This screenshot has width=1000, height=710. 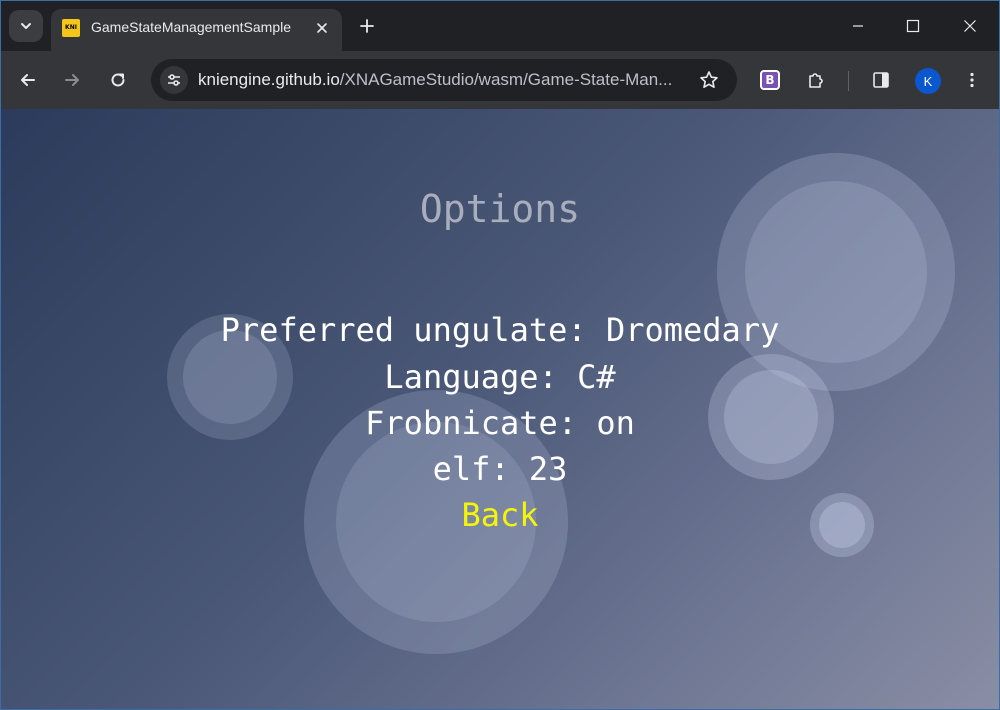 I want to click on extension-b-button: B, so click(x=770, y=80).